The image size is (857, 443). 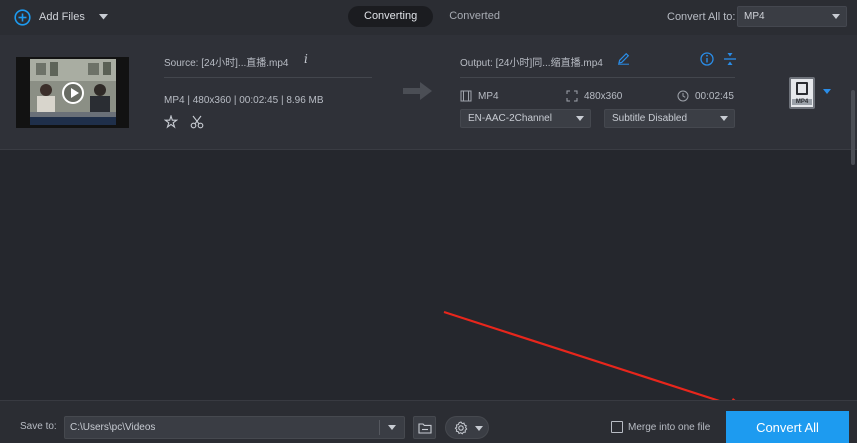 I want to click on scrollbar, so click(x=853, y=127).